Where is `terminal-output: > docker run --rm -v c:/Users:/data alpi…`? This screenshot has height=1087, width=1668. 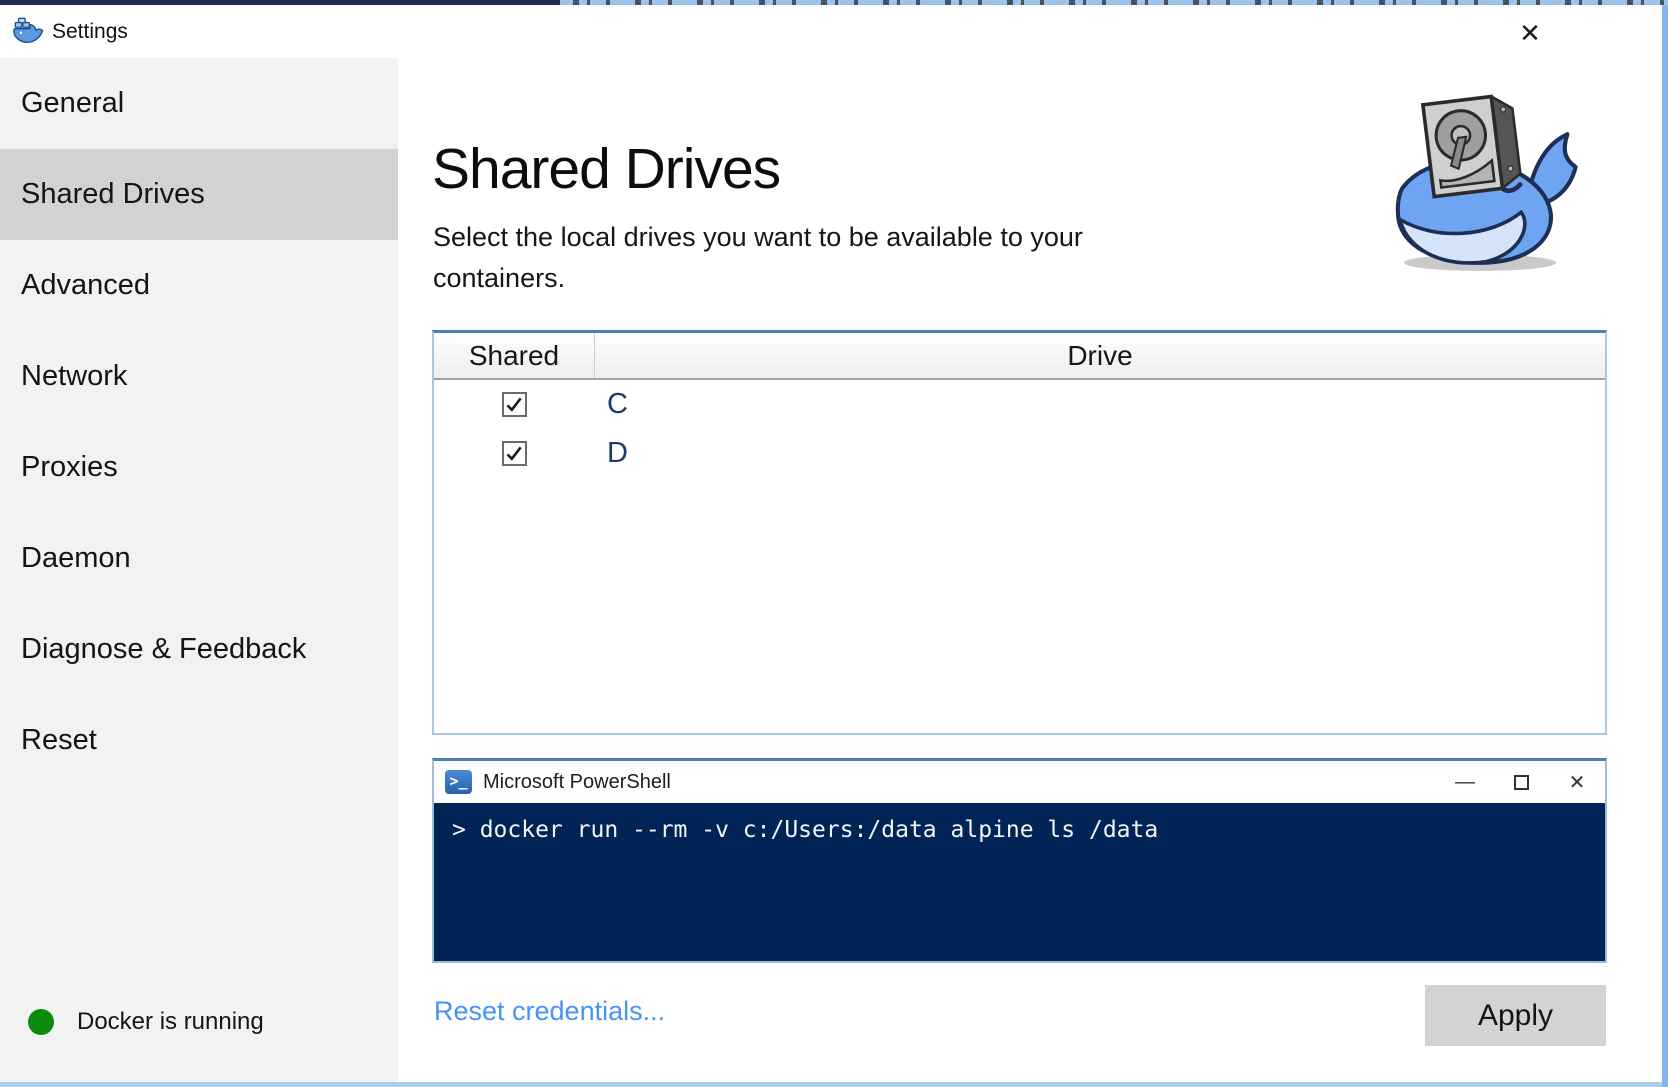
terminal-output: > docker run --rm -v c:/Users:/data alpi… is located at coordinates (1019, 882).